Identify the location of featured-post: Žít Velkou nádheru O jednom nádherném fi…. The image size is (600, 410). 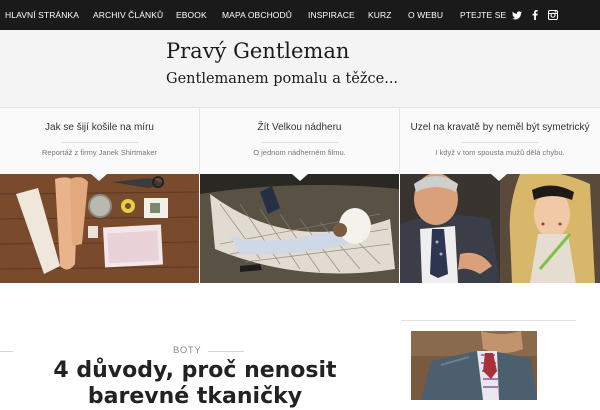
(299, 141).